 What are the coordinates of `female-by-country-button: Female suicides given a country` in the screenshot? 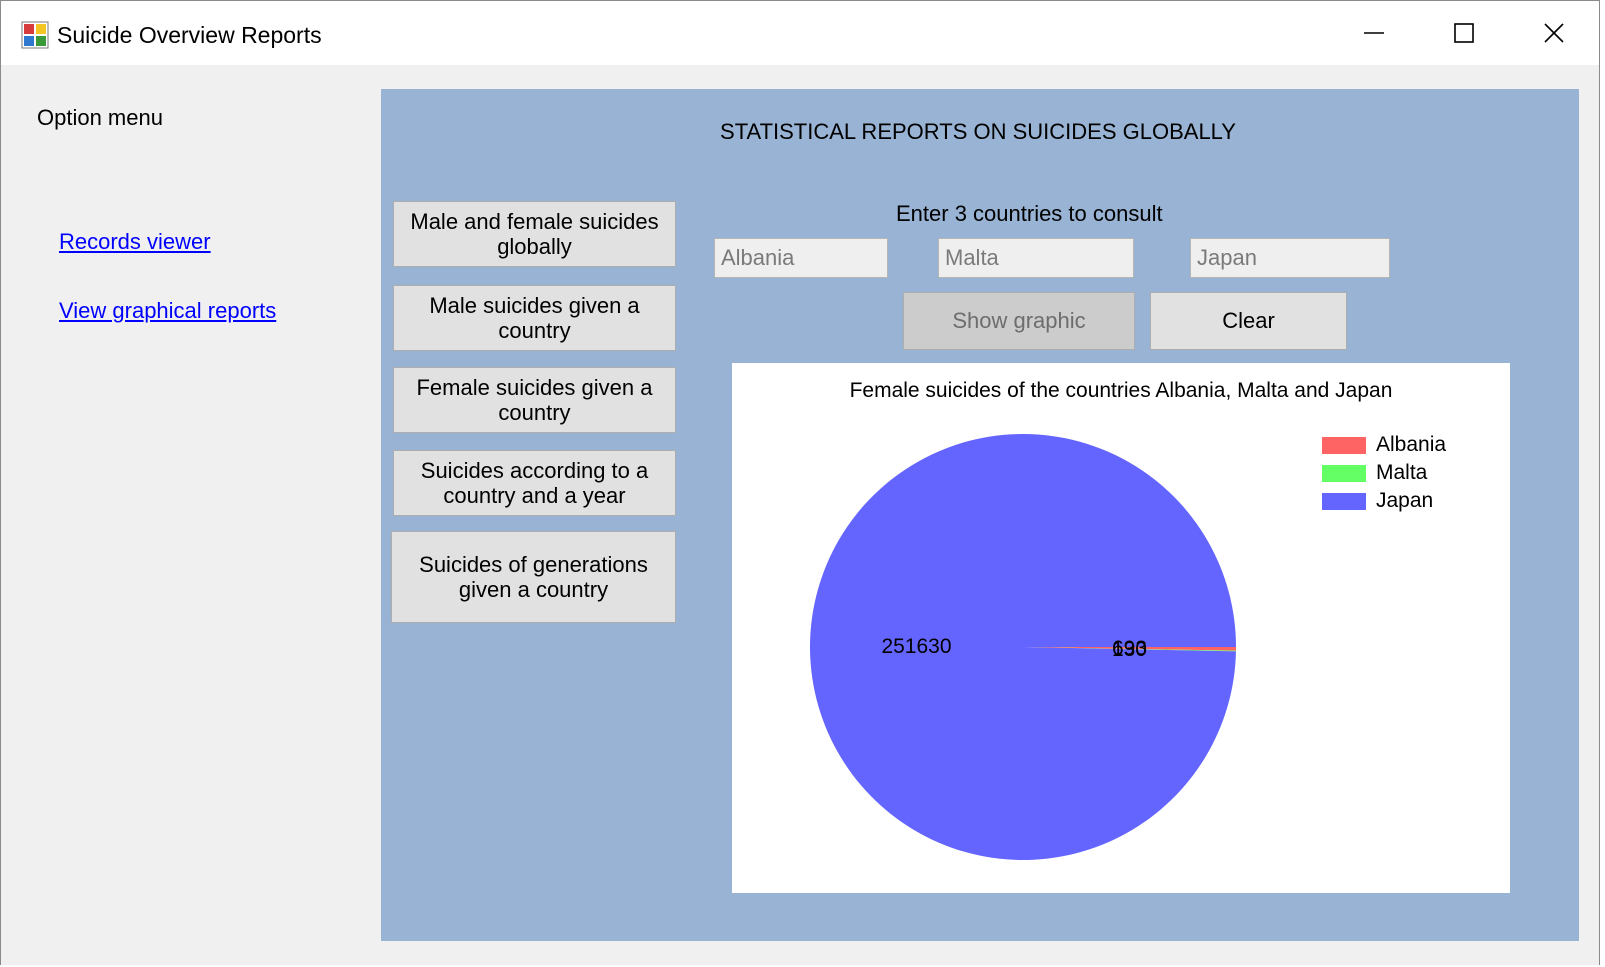 It's located at (534, 400).